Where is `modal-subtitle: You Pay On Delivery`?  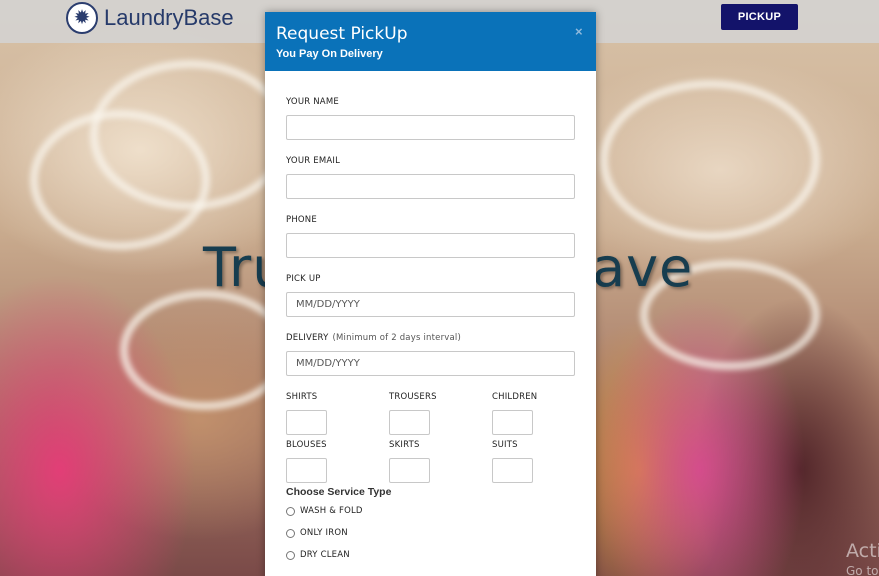 modal-subtitle: You Pay On Delivery is located at coordinates (329, 54).